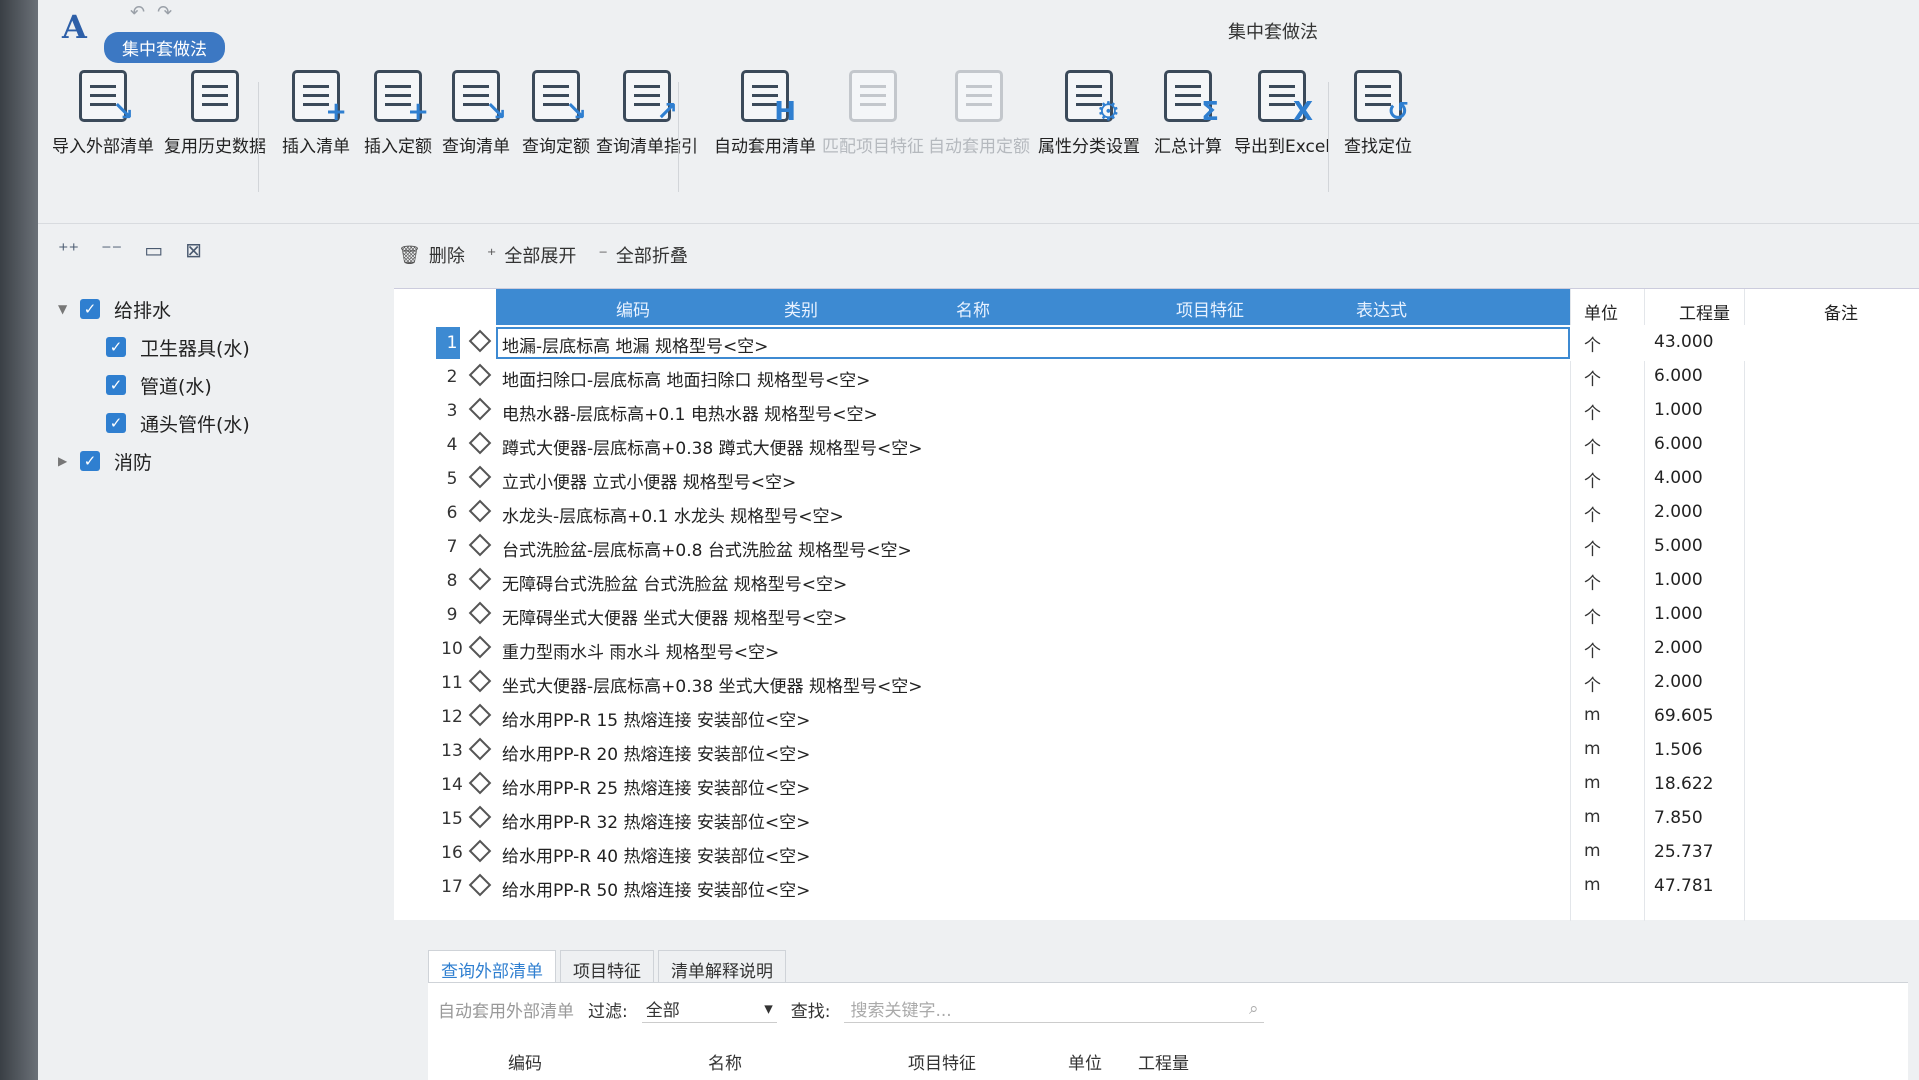 The image size is (1919, 1080). I want to click on ribbon-button-6: ↗ 查询清单指引, so click(647, 113).